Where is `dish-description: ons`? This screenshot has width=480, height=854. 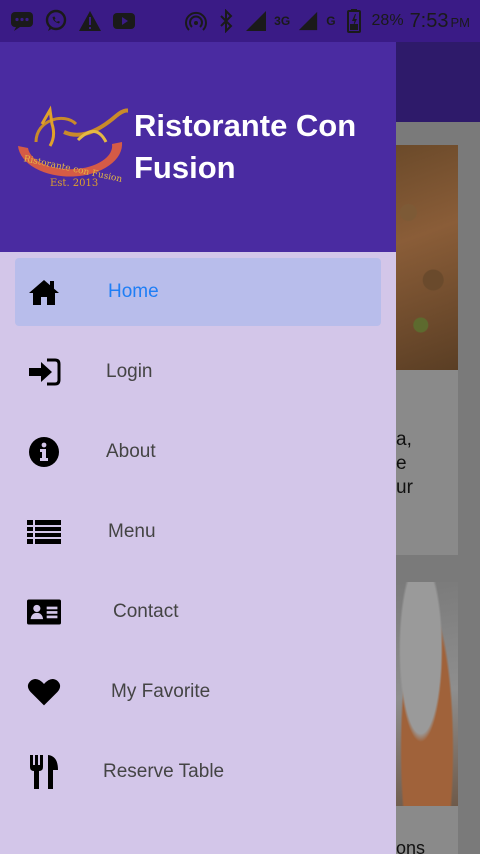
dish-description: ons is located at coordinates (411, 846).